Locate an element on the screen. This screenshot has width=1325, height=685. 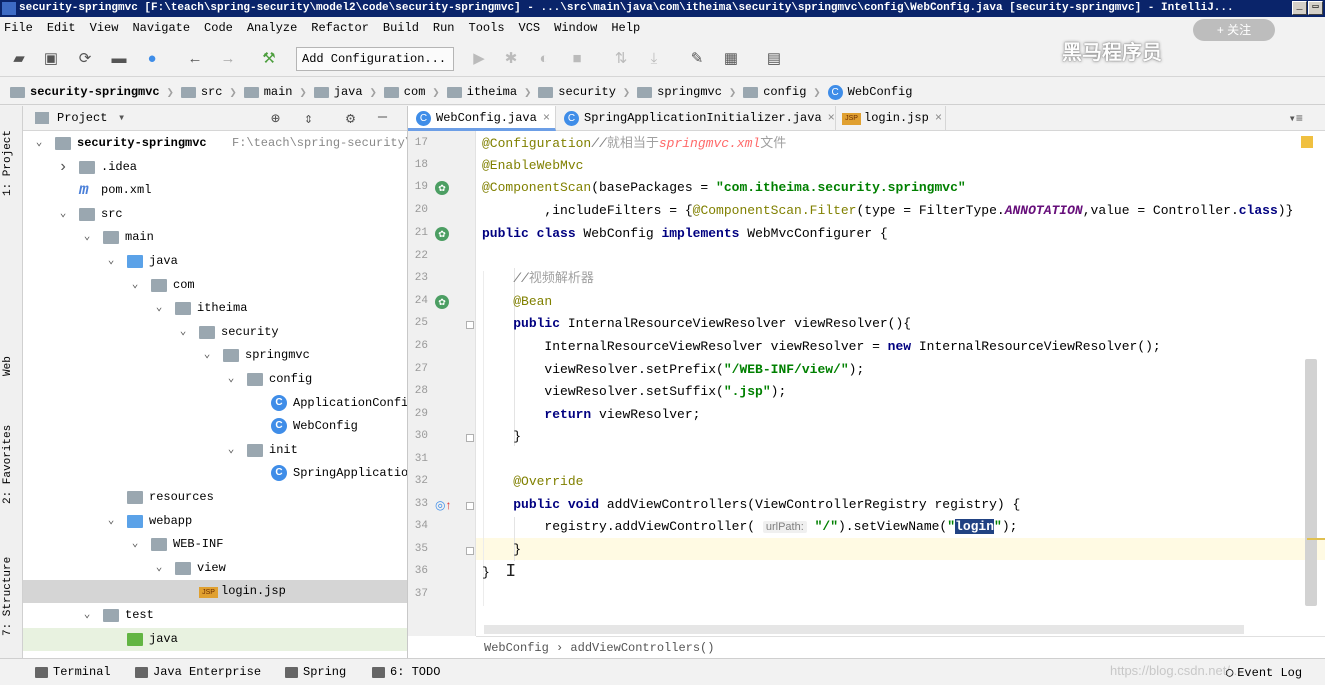
tree-item: ⌄ src is located at coordinates (215, 214).